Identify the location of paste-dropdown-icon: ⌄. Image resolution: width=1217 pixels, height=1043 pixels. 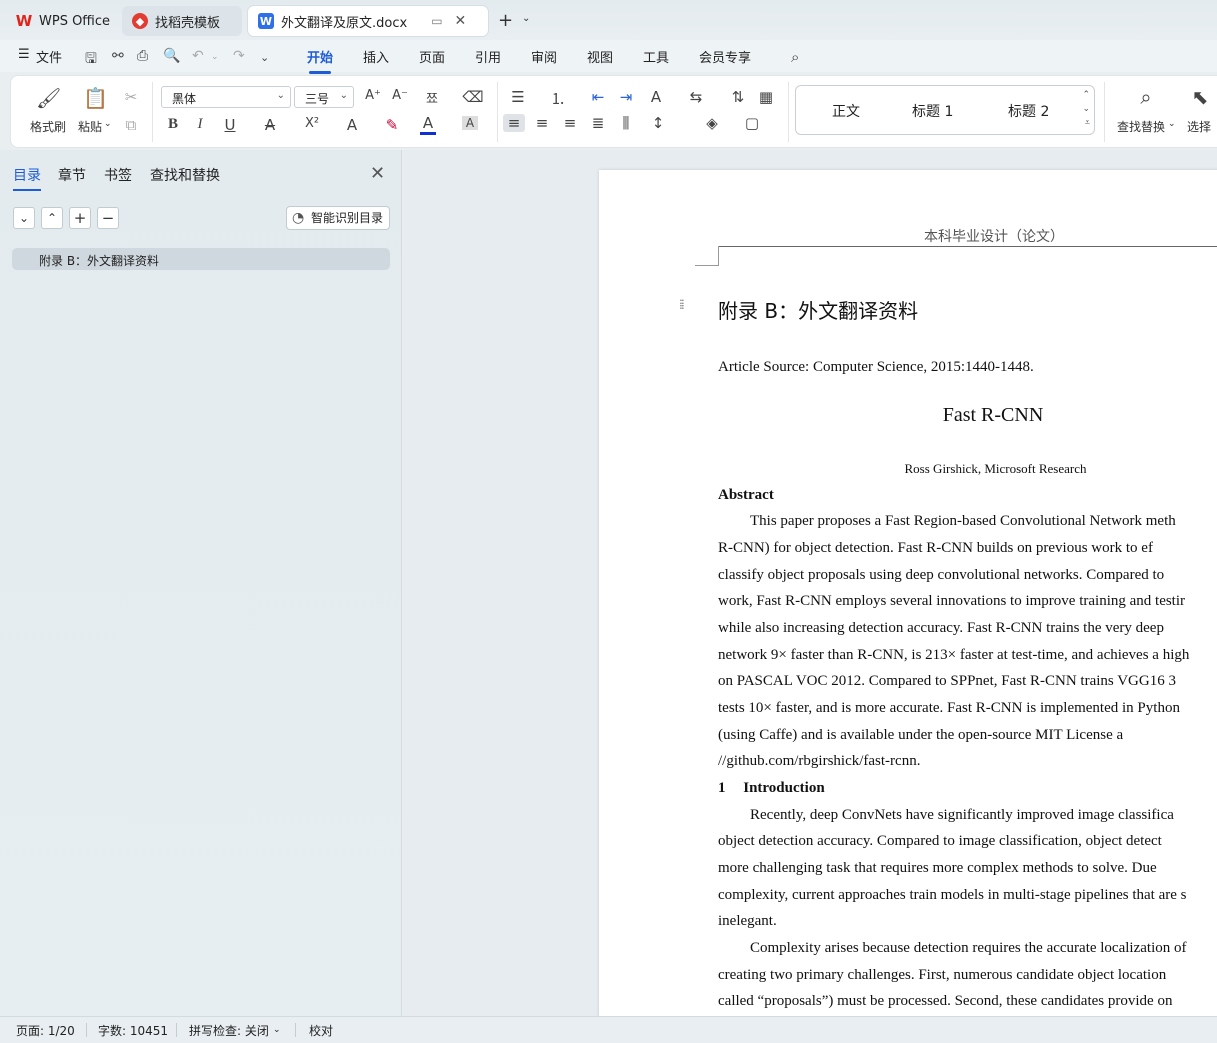
(108, 124).